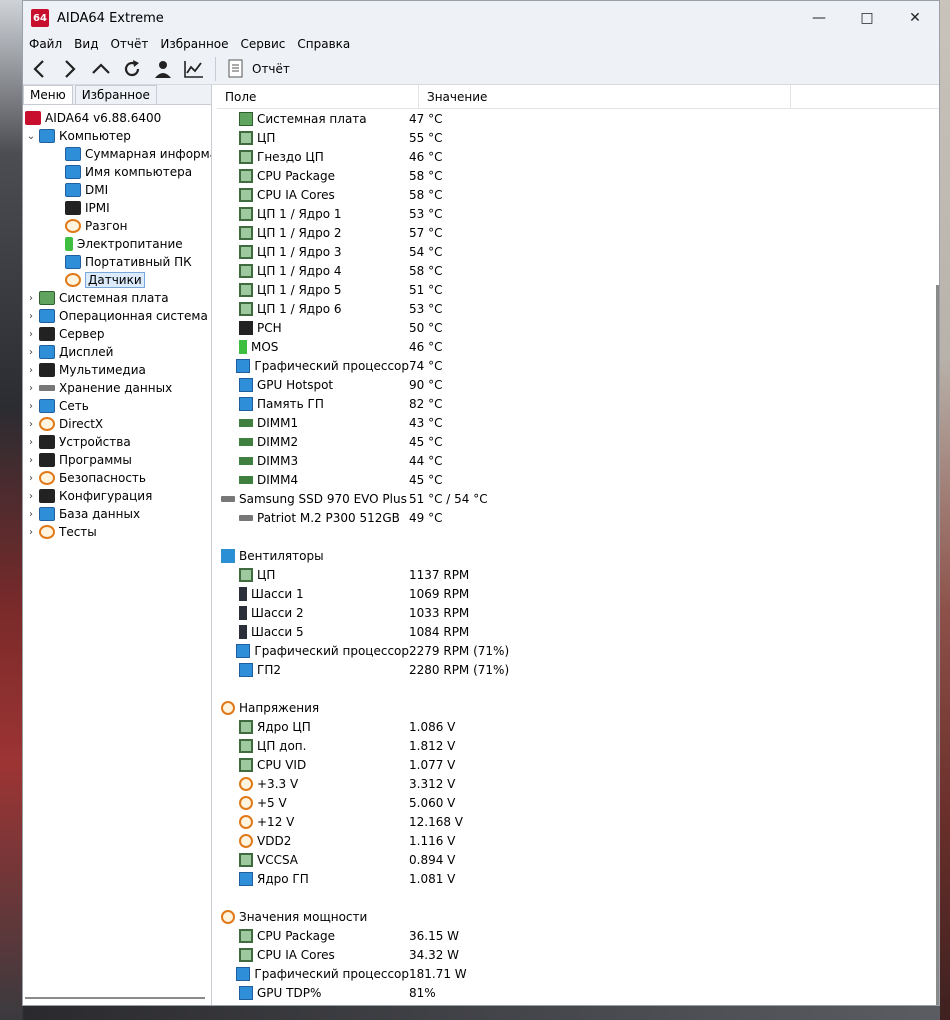 The height and width of the screenshot is (1020, 950). What do you see at coordinates (193, 69) in the screenshot?
I see `chart-button` at bounding box center [193, 69].